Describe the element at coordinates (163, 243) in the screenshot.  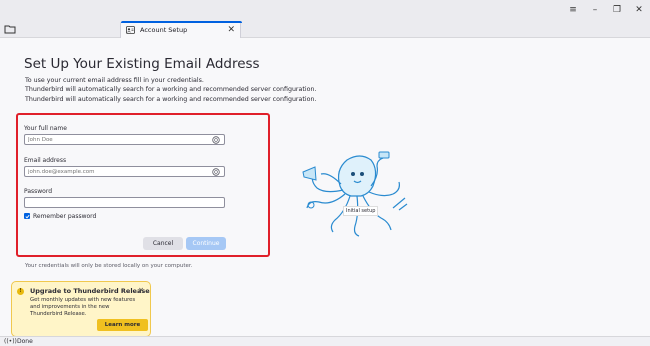
I see `cancel-button: Cancel` at that location.